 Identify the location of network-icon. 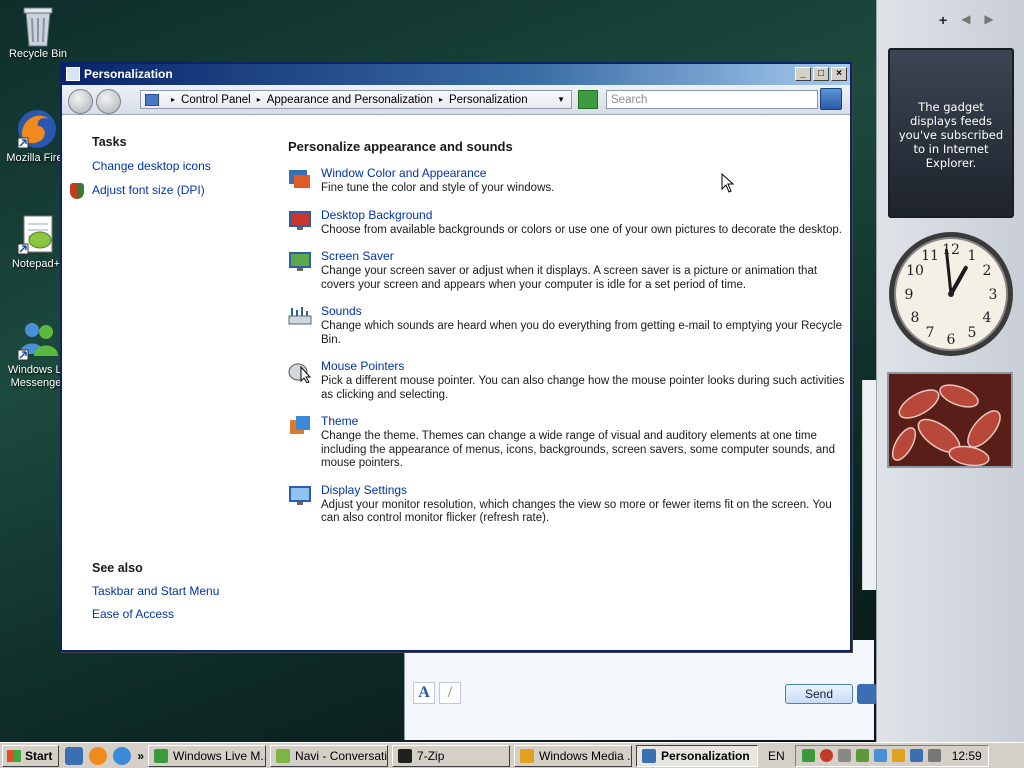
(916, 755).